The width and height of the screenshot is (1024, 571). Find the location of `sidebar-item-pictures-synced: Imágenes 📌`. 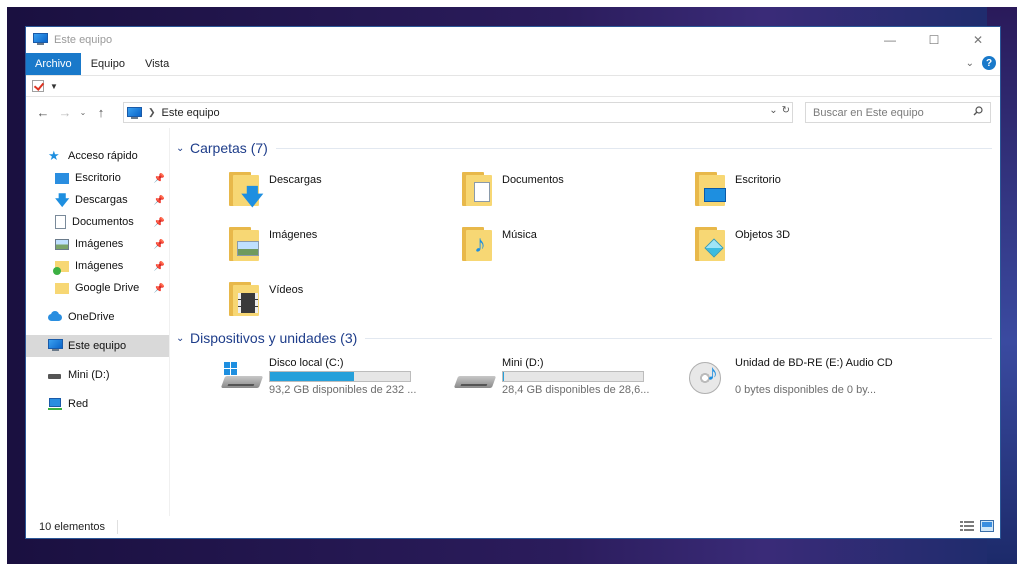

sidebar-item-pictures-synced: Imágenes 📌 is located at coordinates (97, 266).